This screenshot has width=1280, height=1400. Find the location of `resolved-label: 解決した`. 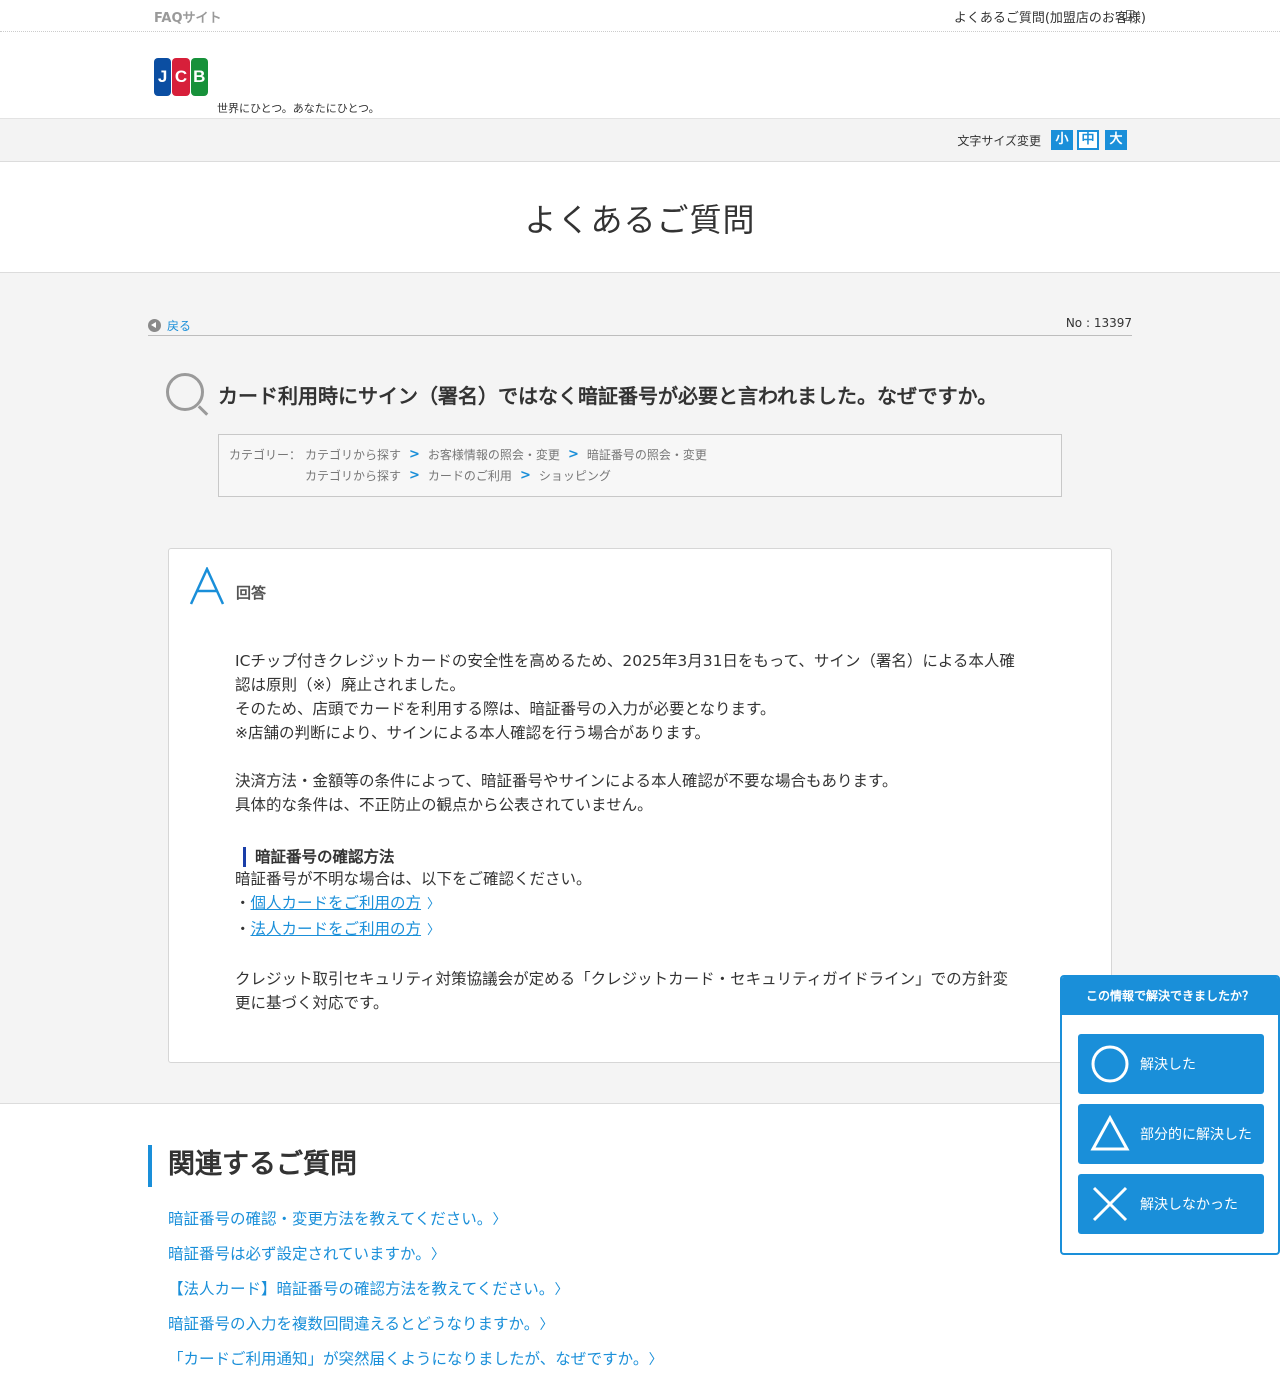

resolved-label: 解決した is located at coordinates (1168, 1065).